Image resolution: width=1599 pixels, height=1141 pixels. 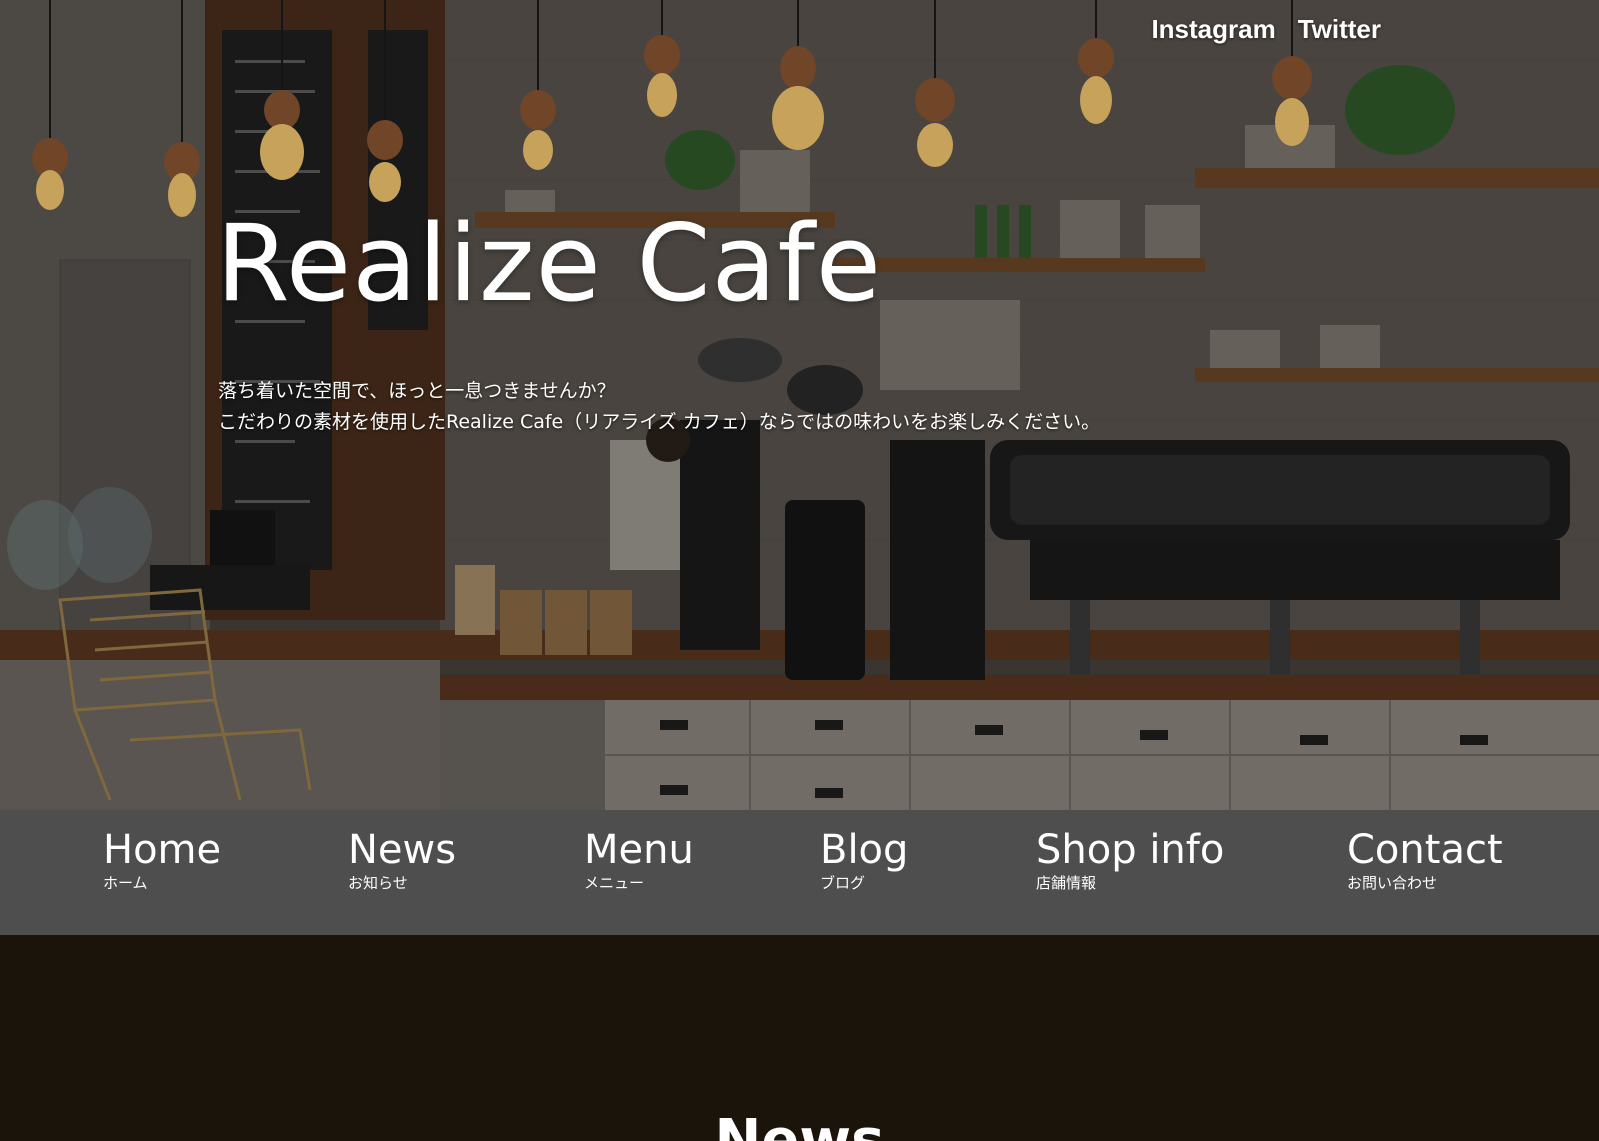 I want to click on site-title: Realize Cafe, so click(x=549, y=263).